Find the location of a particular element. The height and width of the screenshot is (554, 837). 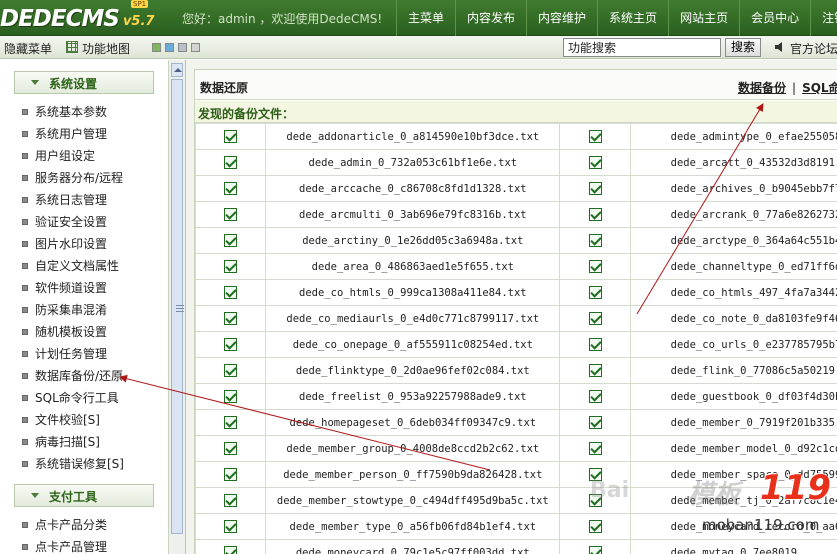

sidebar-item: 病毒扫描[S] is located at coordinates (61, 442).